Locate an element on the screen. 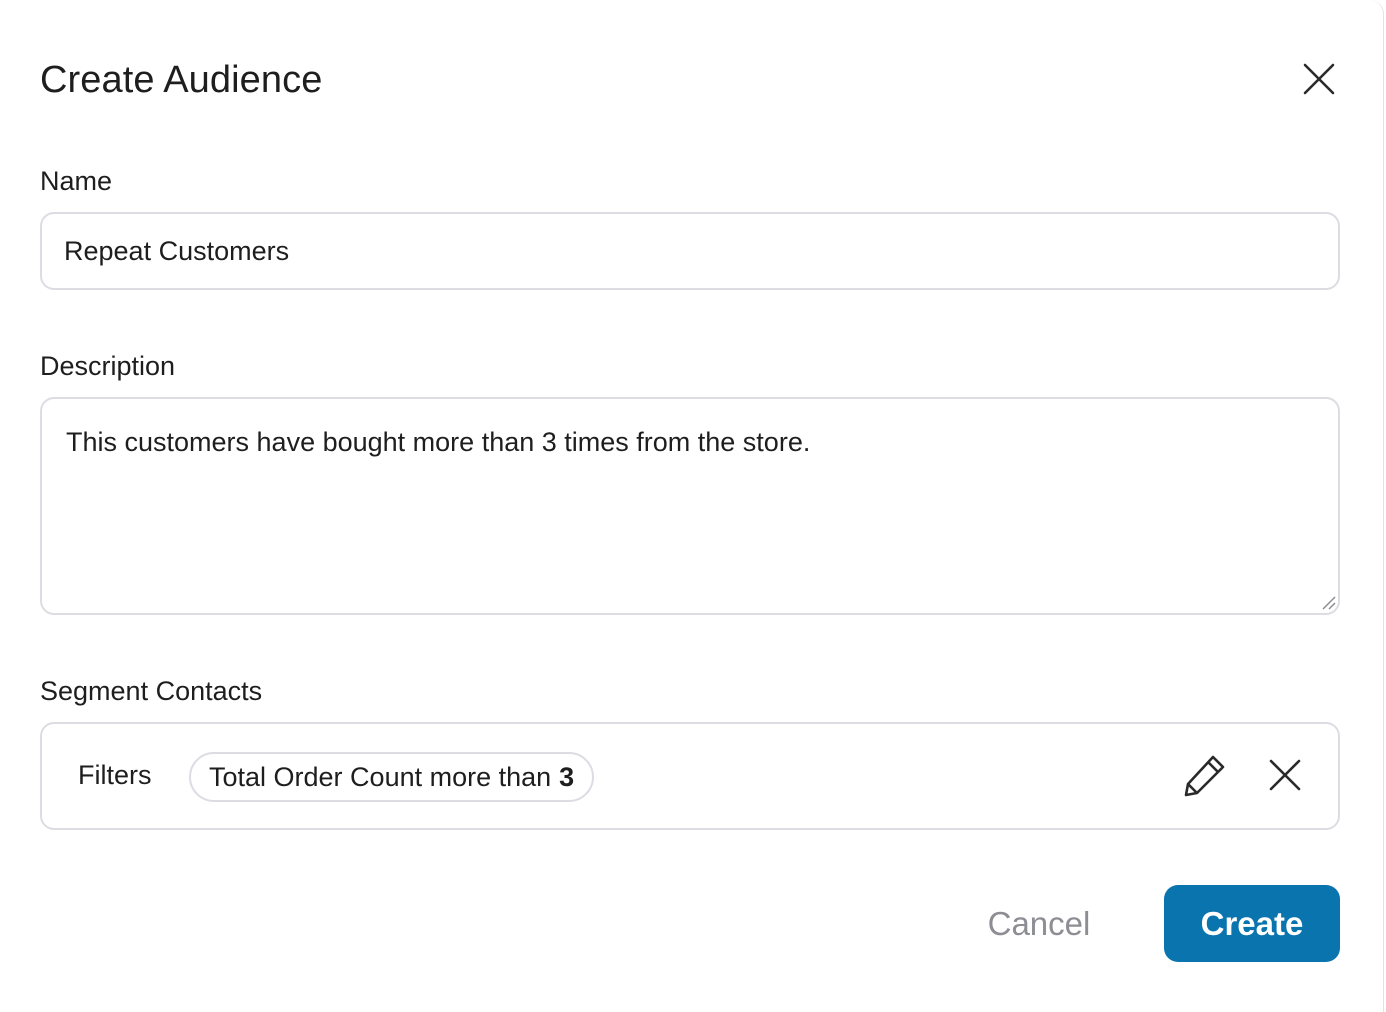  edit-filter-button is located at coordinates (1205, 775).